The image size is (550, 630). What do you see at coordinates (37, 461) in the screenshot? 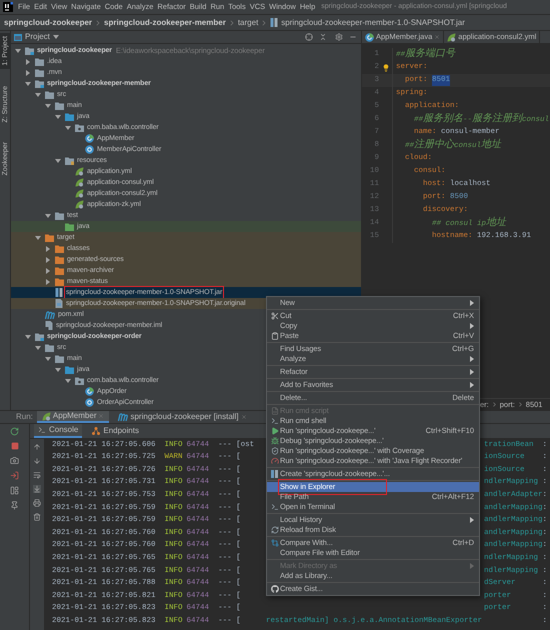
I see `arrow-down-icon` at bounding box center [37, 461].